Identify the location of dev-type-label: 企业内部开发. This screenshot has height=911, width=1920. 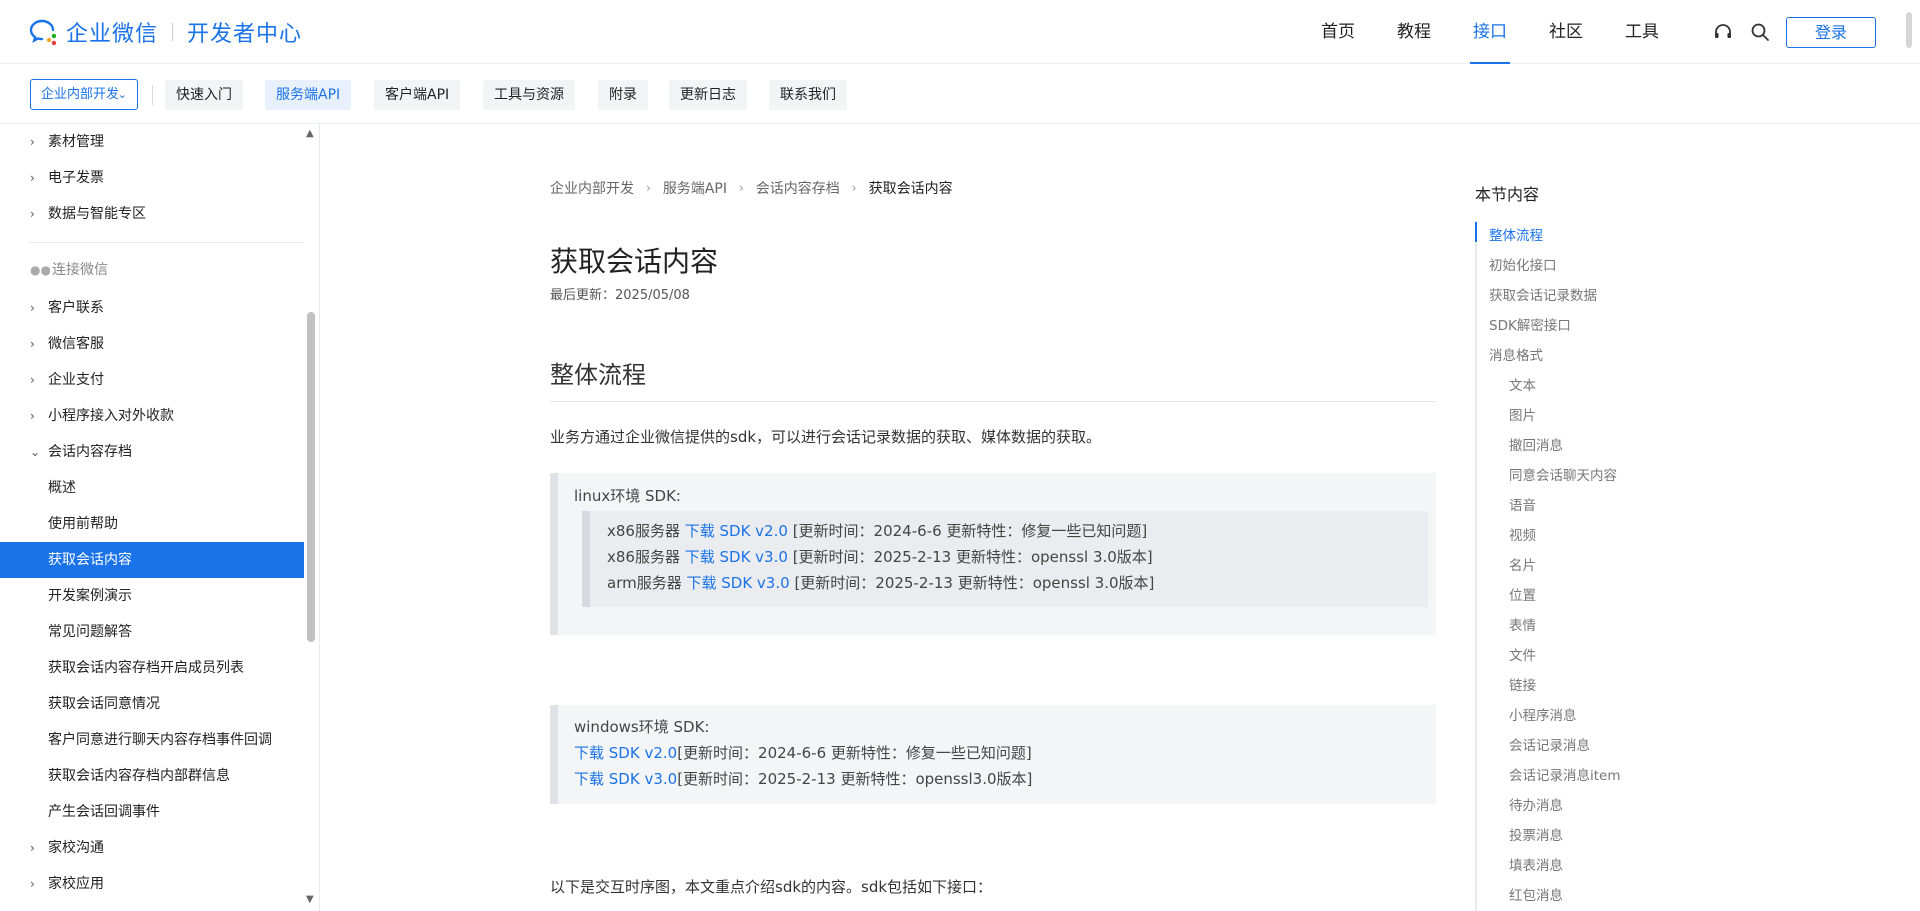
(80, 94).